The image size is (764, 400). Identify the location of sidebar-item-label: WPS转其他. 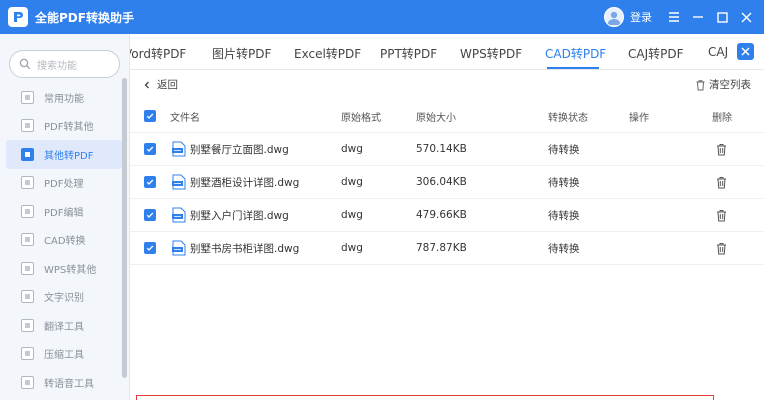
(70, 270).